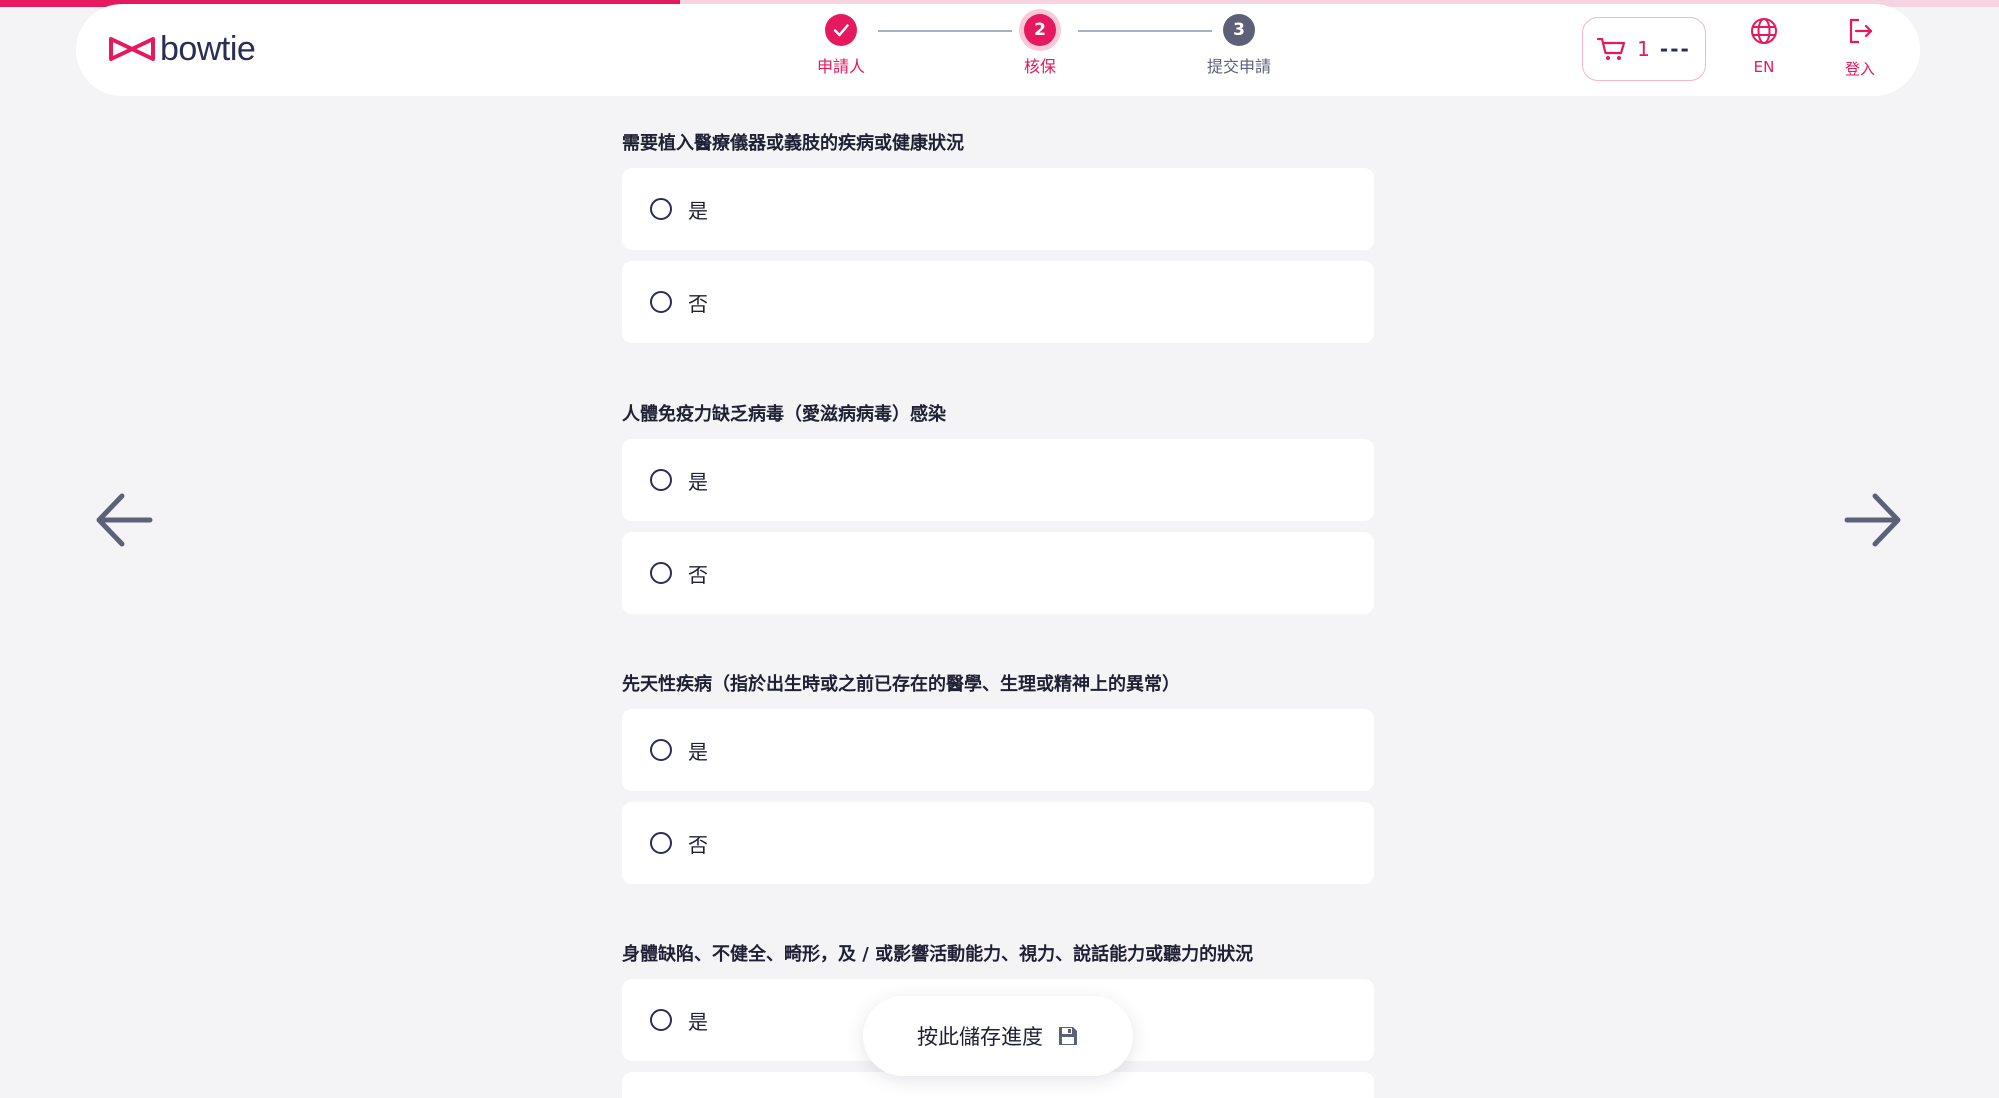  I want to click on question-title: 身體缺陷、不健全、畸形，及 / 或影響活動能力、視力、說話能力或聽力的狀況, so click(938, 954).